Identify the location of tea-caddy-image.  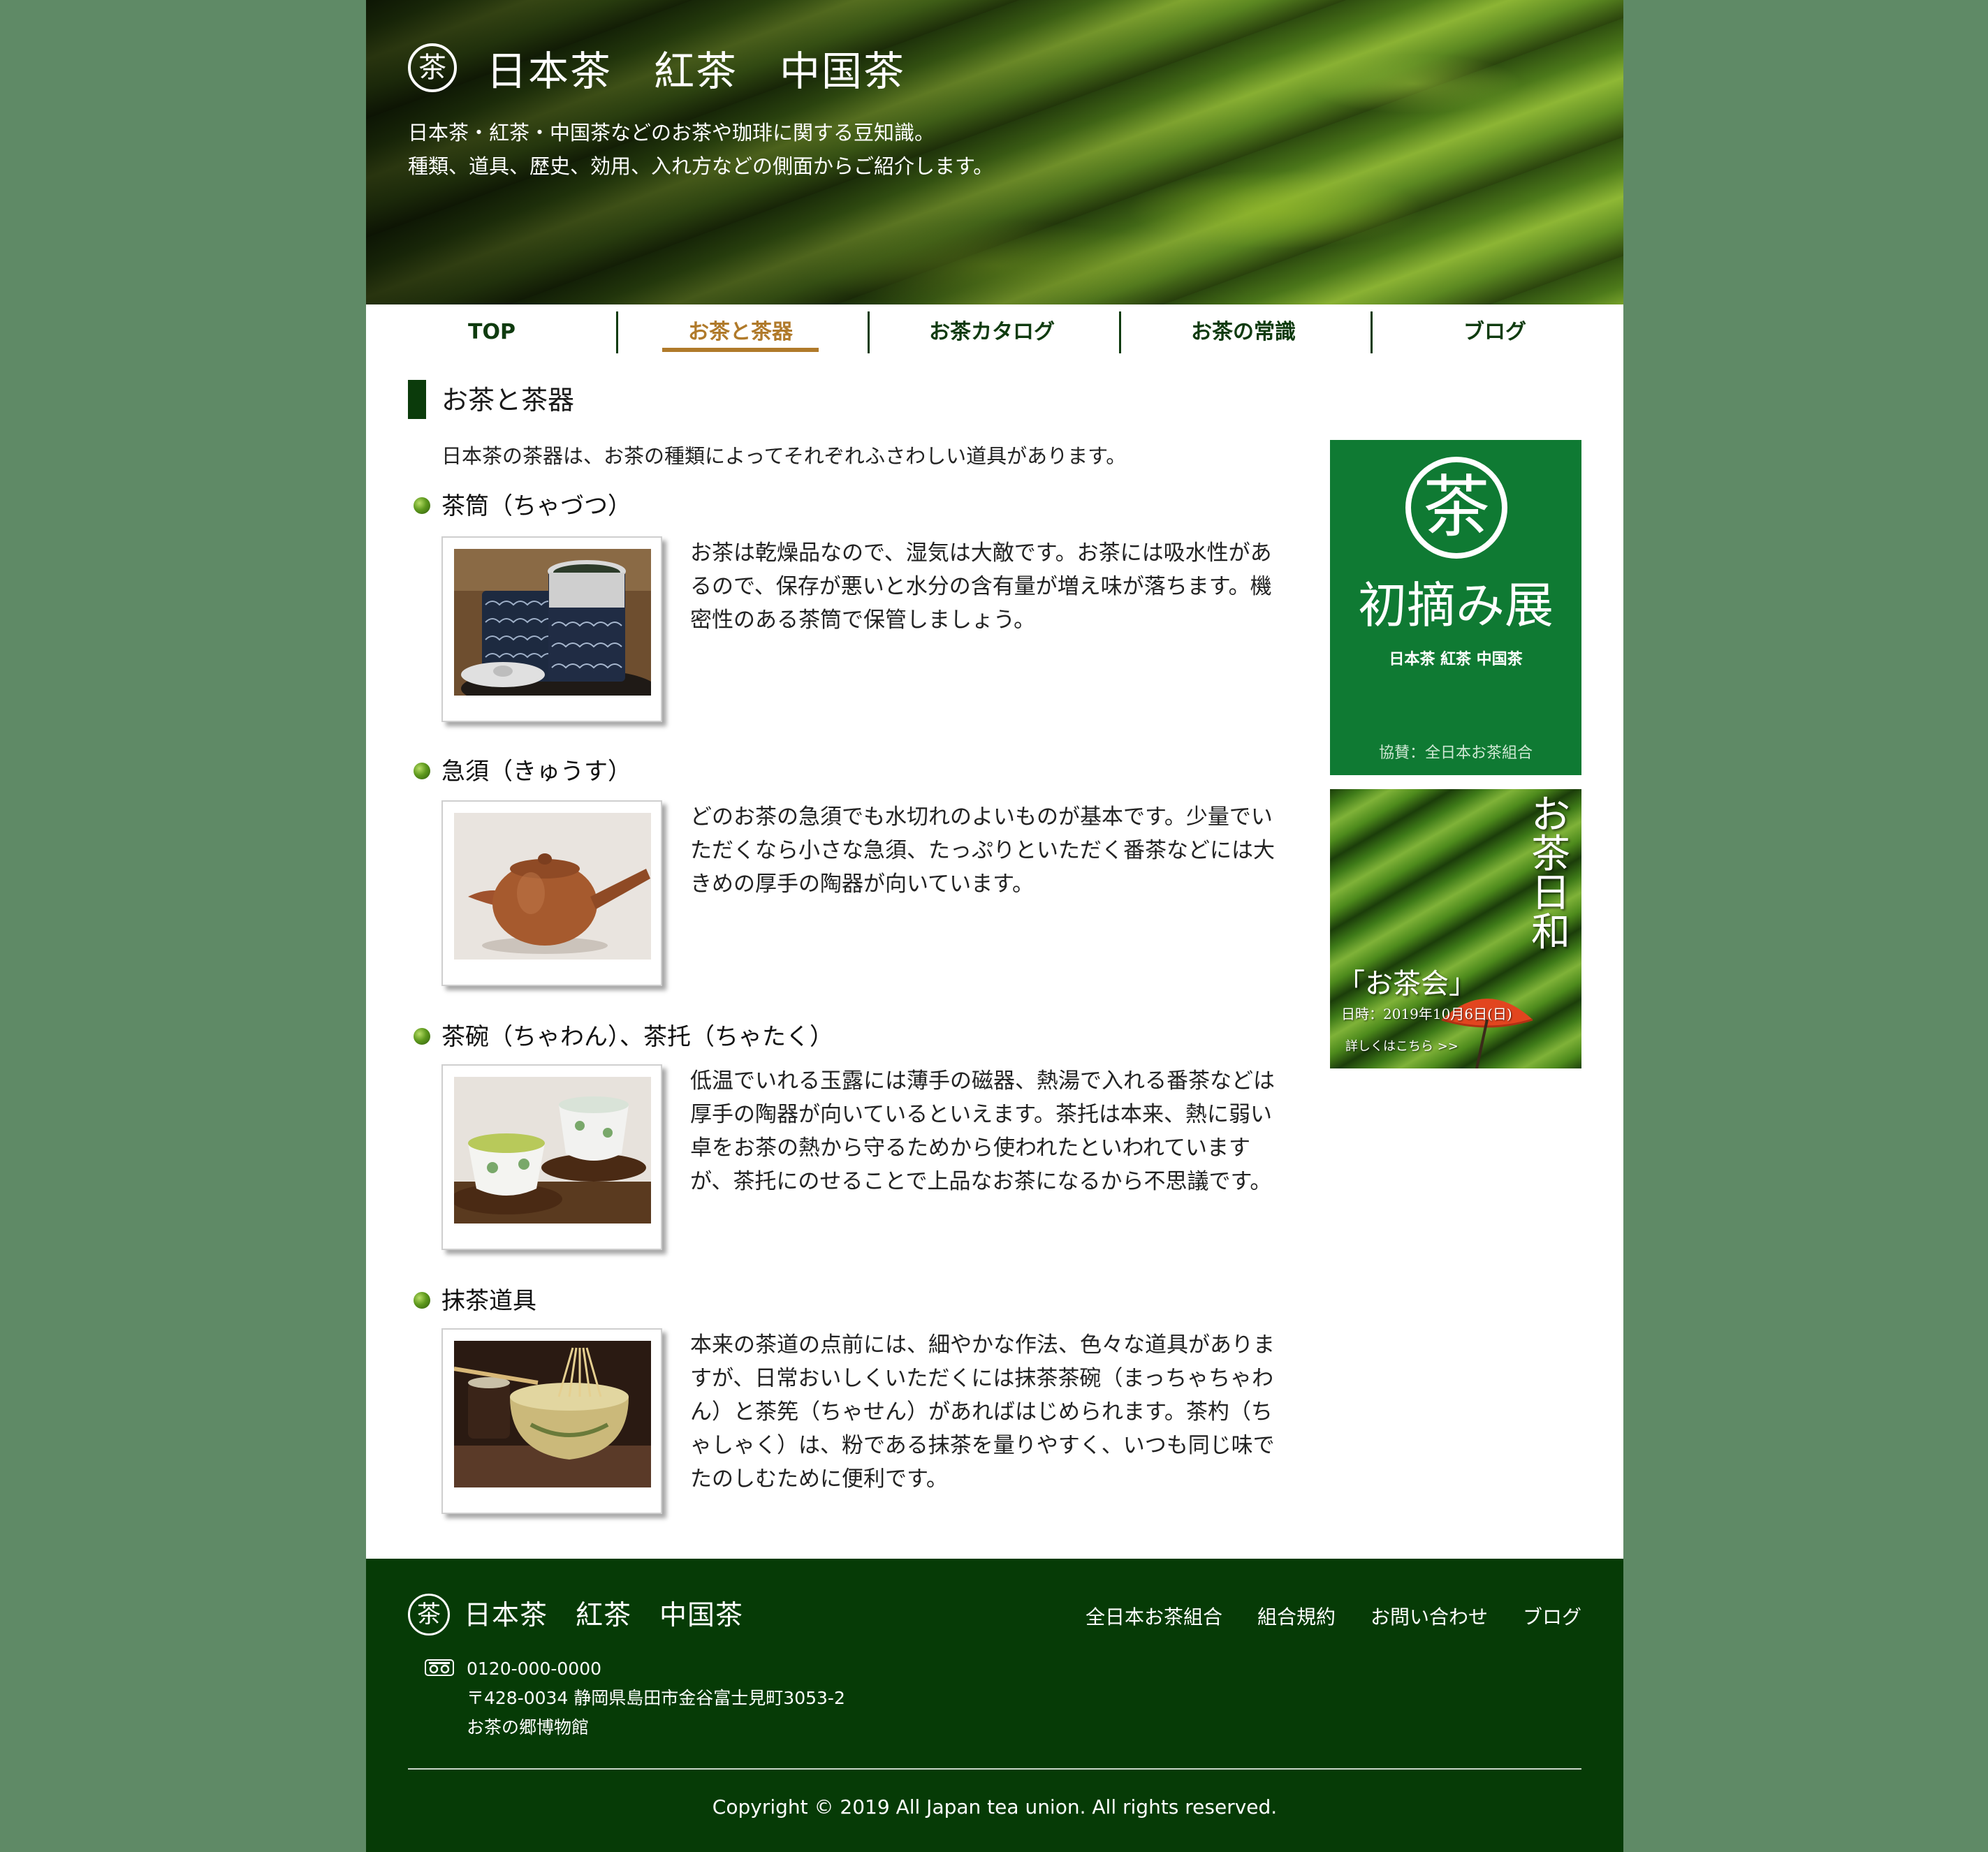
(552, 622).